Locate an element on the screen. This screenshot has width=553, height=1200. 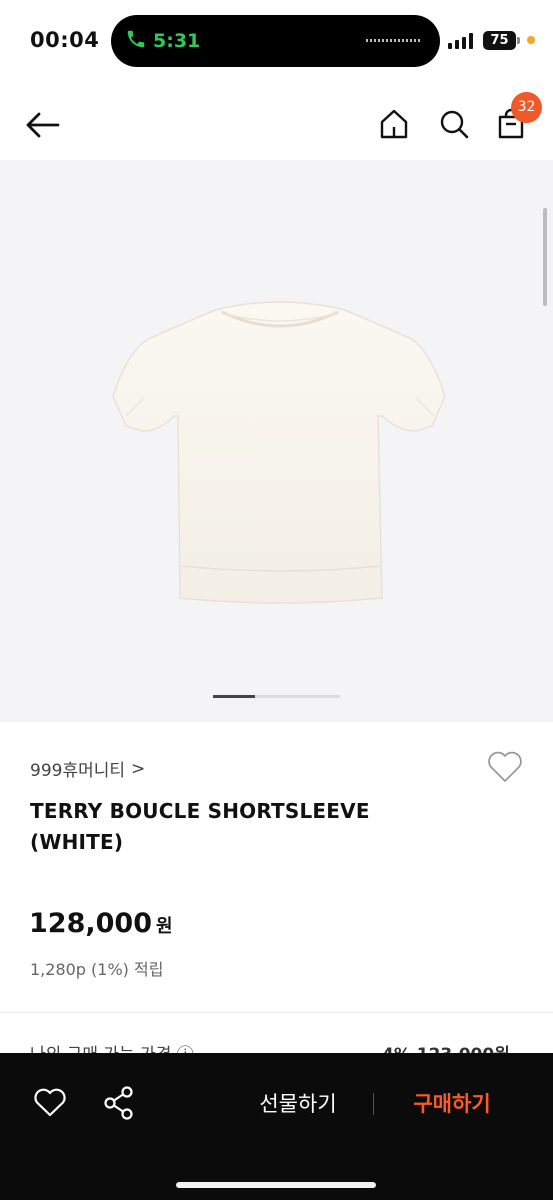
privacy-indicator-dot is located at coordinates (531, 40).